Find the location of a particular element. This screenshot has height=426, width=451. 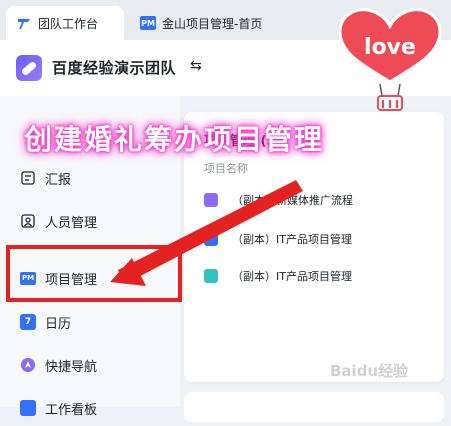

overlay-title: 创建婚礼筹办项目管理 is located at coordinates (174, 139).